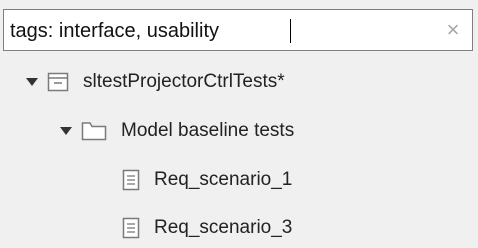 The image size is (478, 248). Describe the element at coordinates (290, 31) in the screenshot. I see `text-caret` at that location.